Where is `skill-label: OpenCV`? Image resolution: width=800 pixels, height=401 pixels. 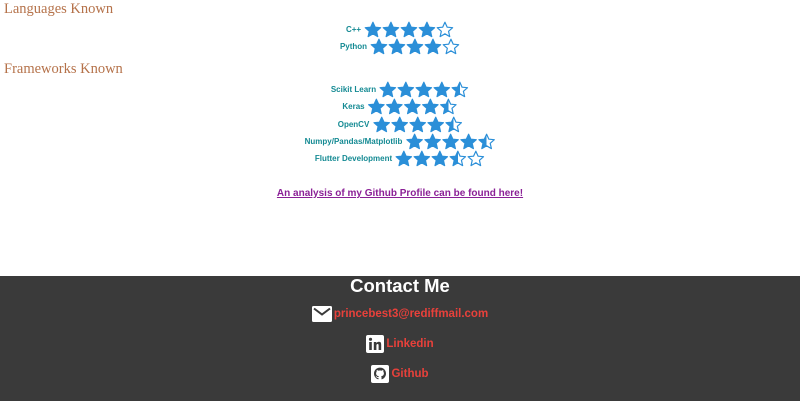 skill-label: OpenCV is located at coordinates (353, 124).